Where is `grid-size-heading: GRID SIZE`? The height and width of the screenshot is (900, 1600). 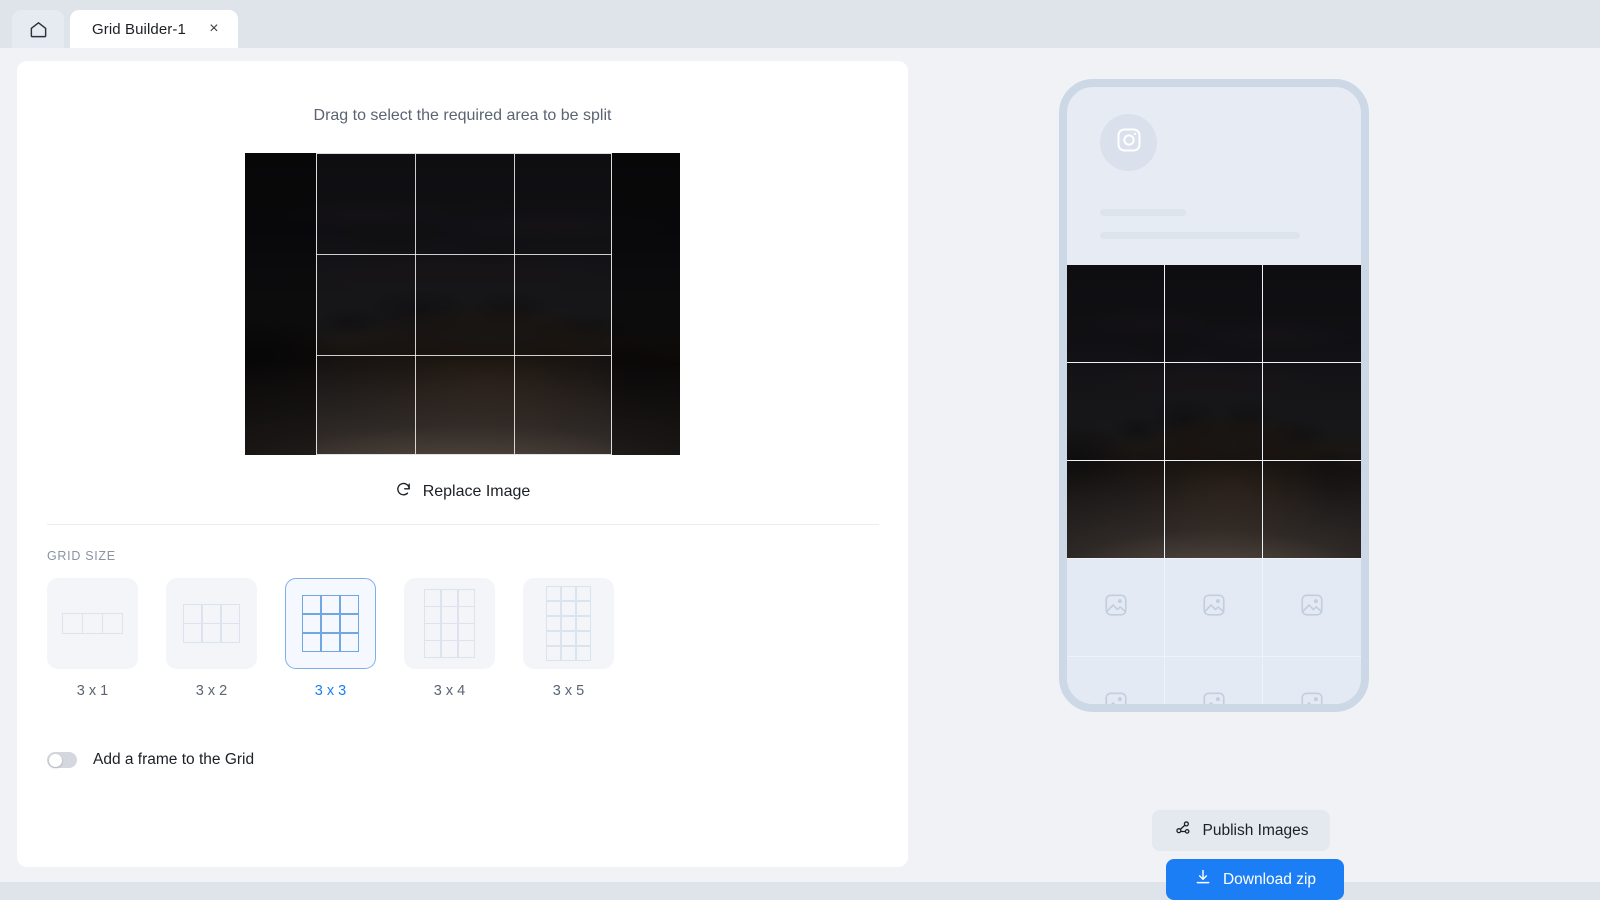
grid-size-heading: GRID SIZE is located at coordinates (81, 556).